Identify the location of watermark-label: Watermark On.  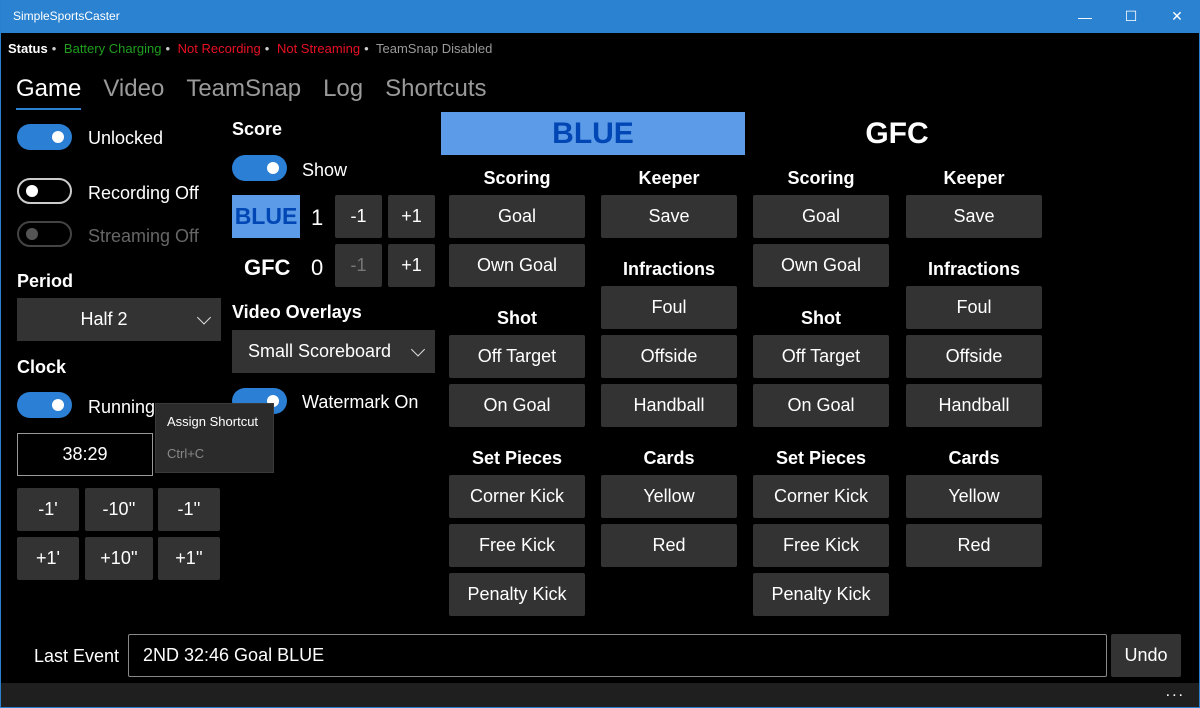
(360, 402).